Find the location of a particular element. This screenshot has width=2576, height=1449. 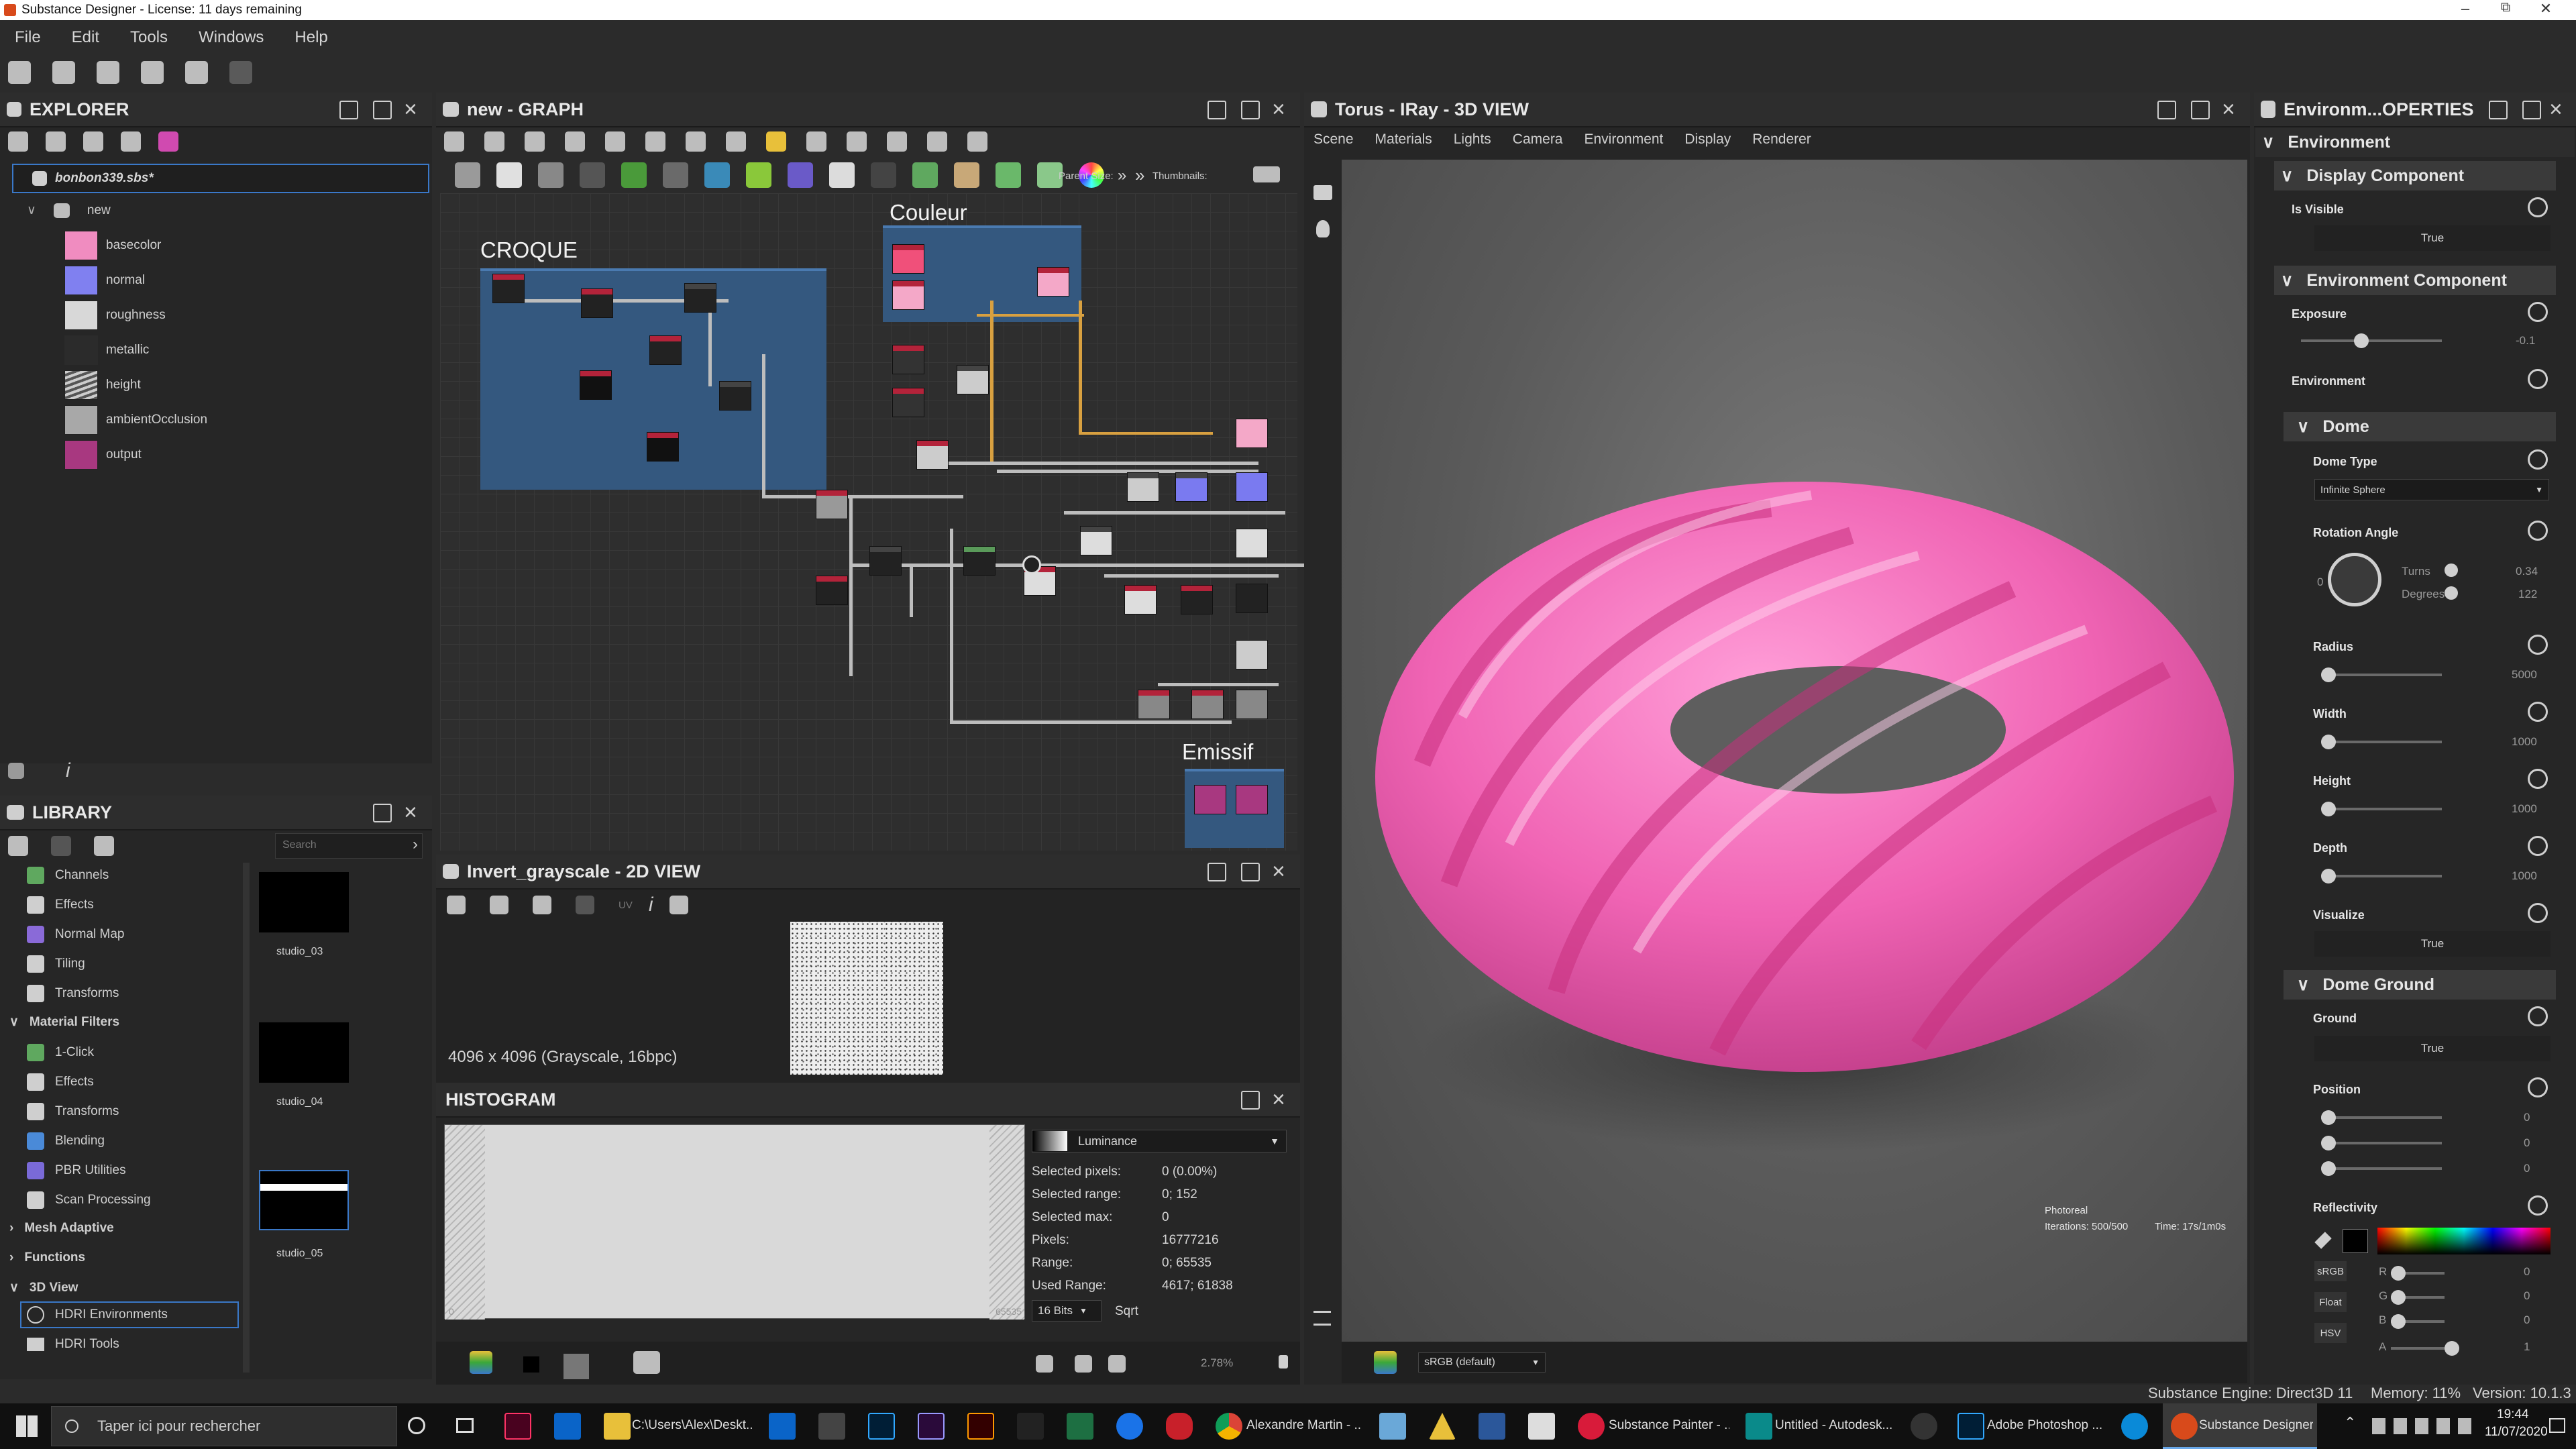

color-swatch is located at coordinates (2355, 1241).